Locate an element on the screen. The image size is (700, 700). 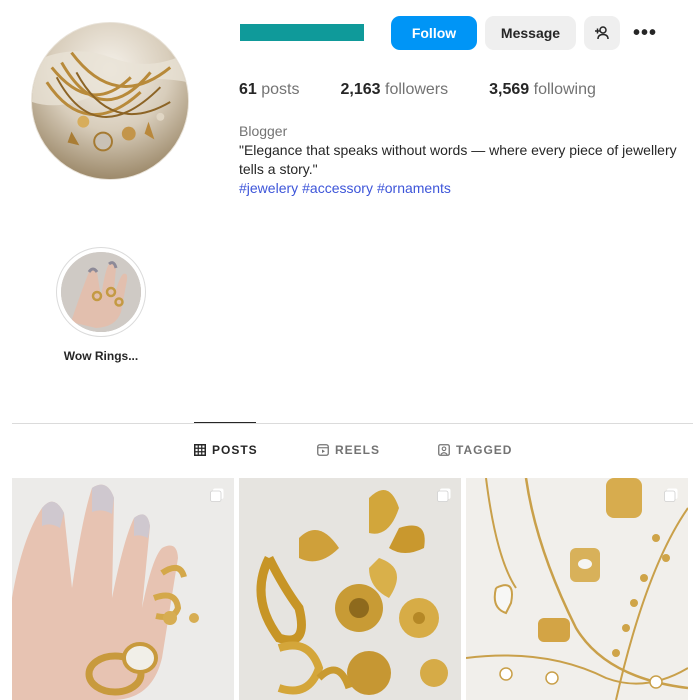
profile-tabs: POSTS REELS TAGGED is located at coordinates (350, 451).